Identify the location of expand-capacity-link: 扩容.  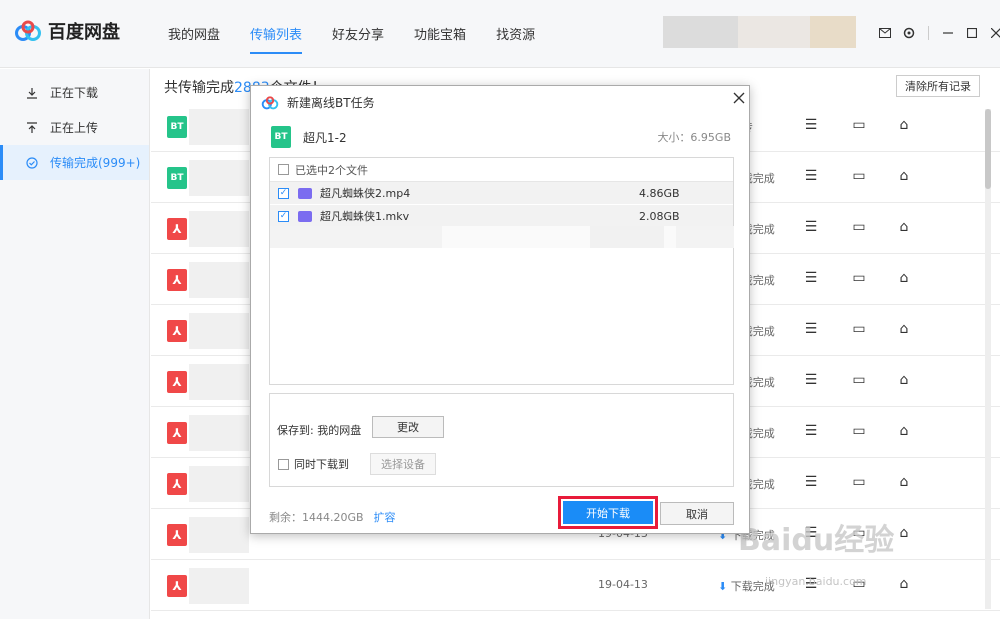
(385, 517).